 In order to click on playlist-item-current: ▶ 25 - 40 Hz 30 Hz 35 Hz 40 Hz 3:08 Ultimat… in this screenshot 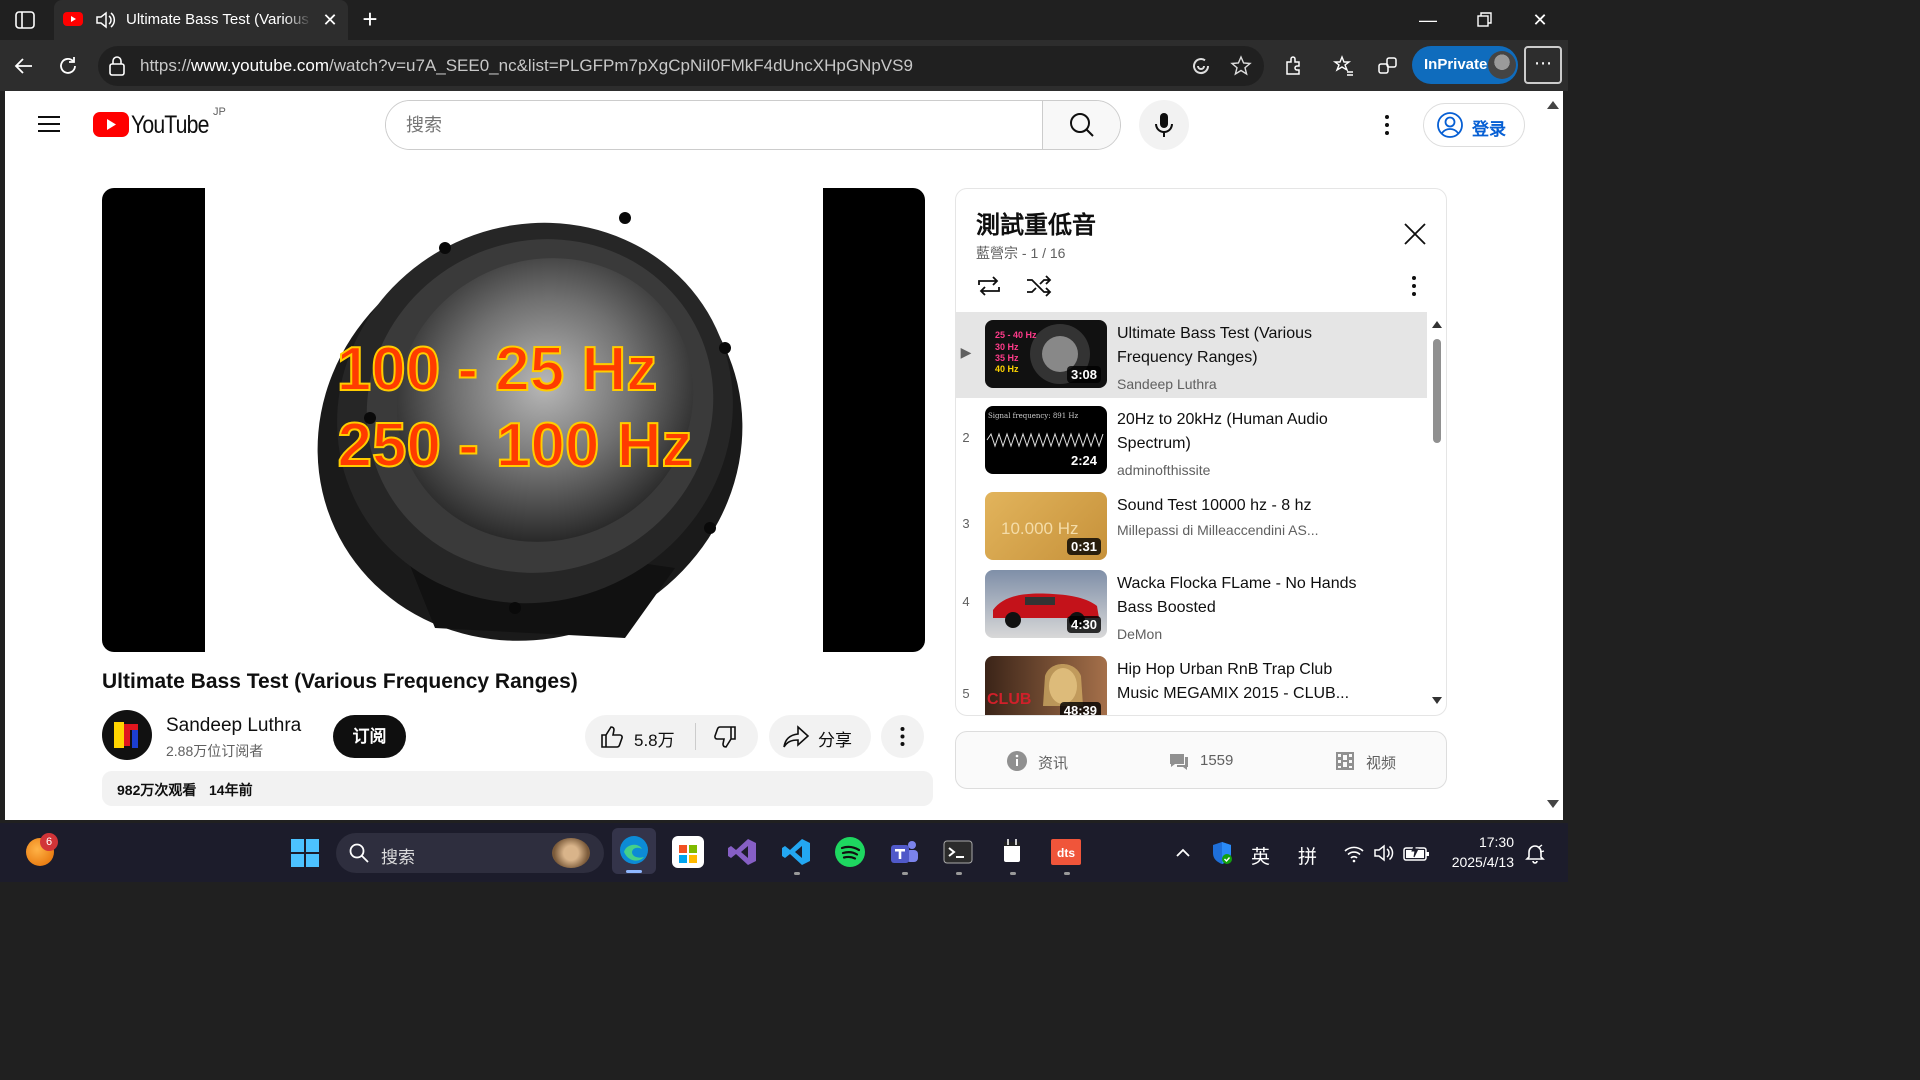, I will do `click(1191, 355)`.